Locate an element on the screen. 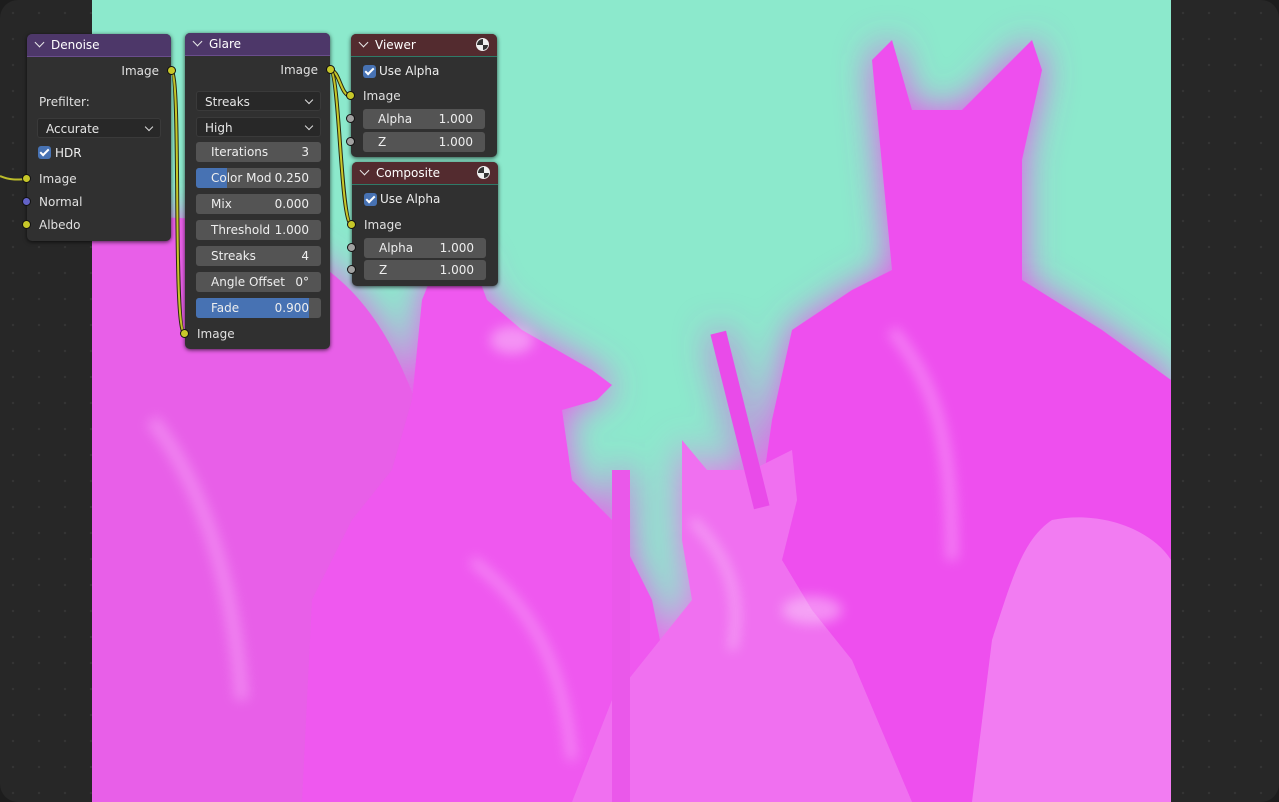  prefilter-dropdown: Accurate is located at coordinates (99, 128).